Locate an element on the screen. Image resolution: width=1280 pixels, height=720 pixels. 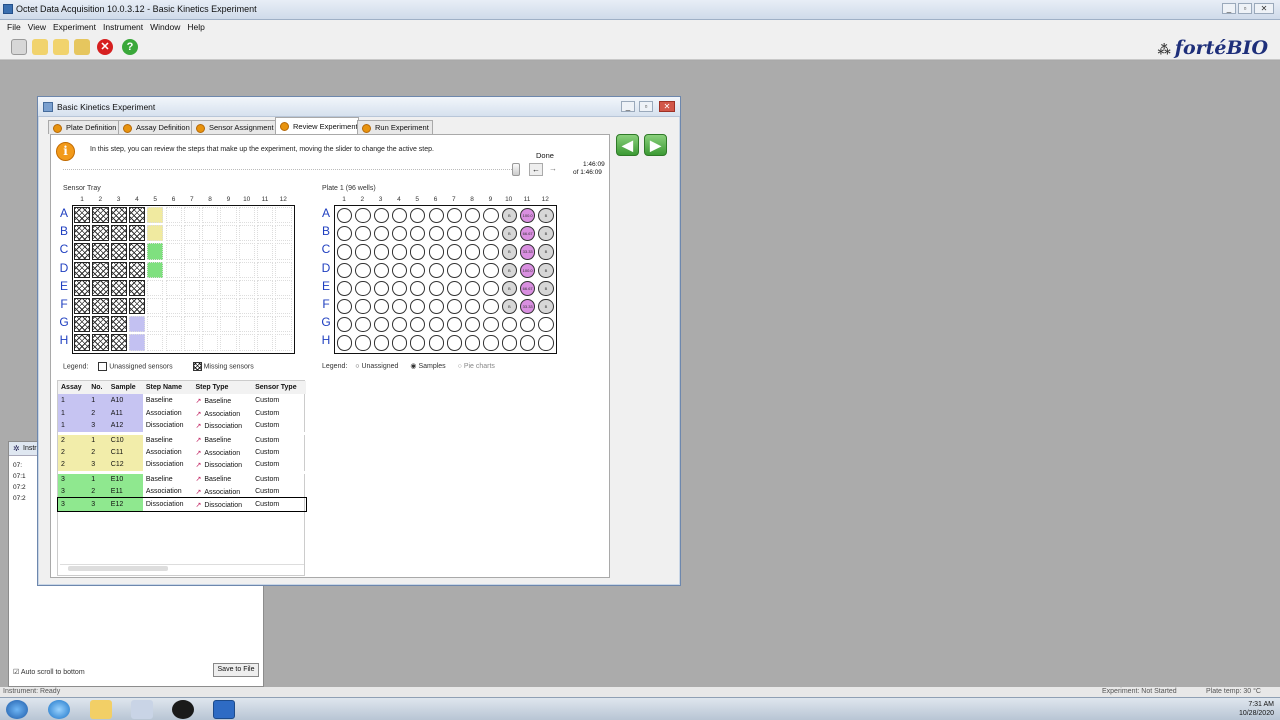
wizard-icon is located at coordinates (19, 47).